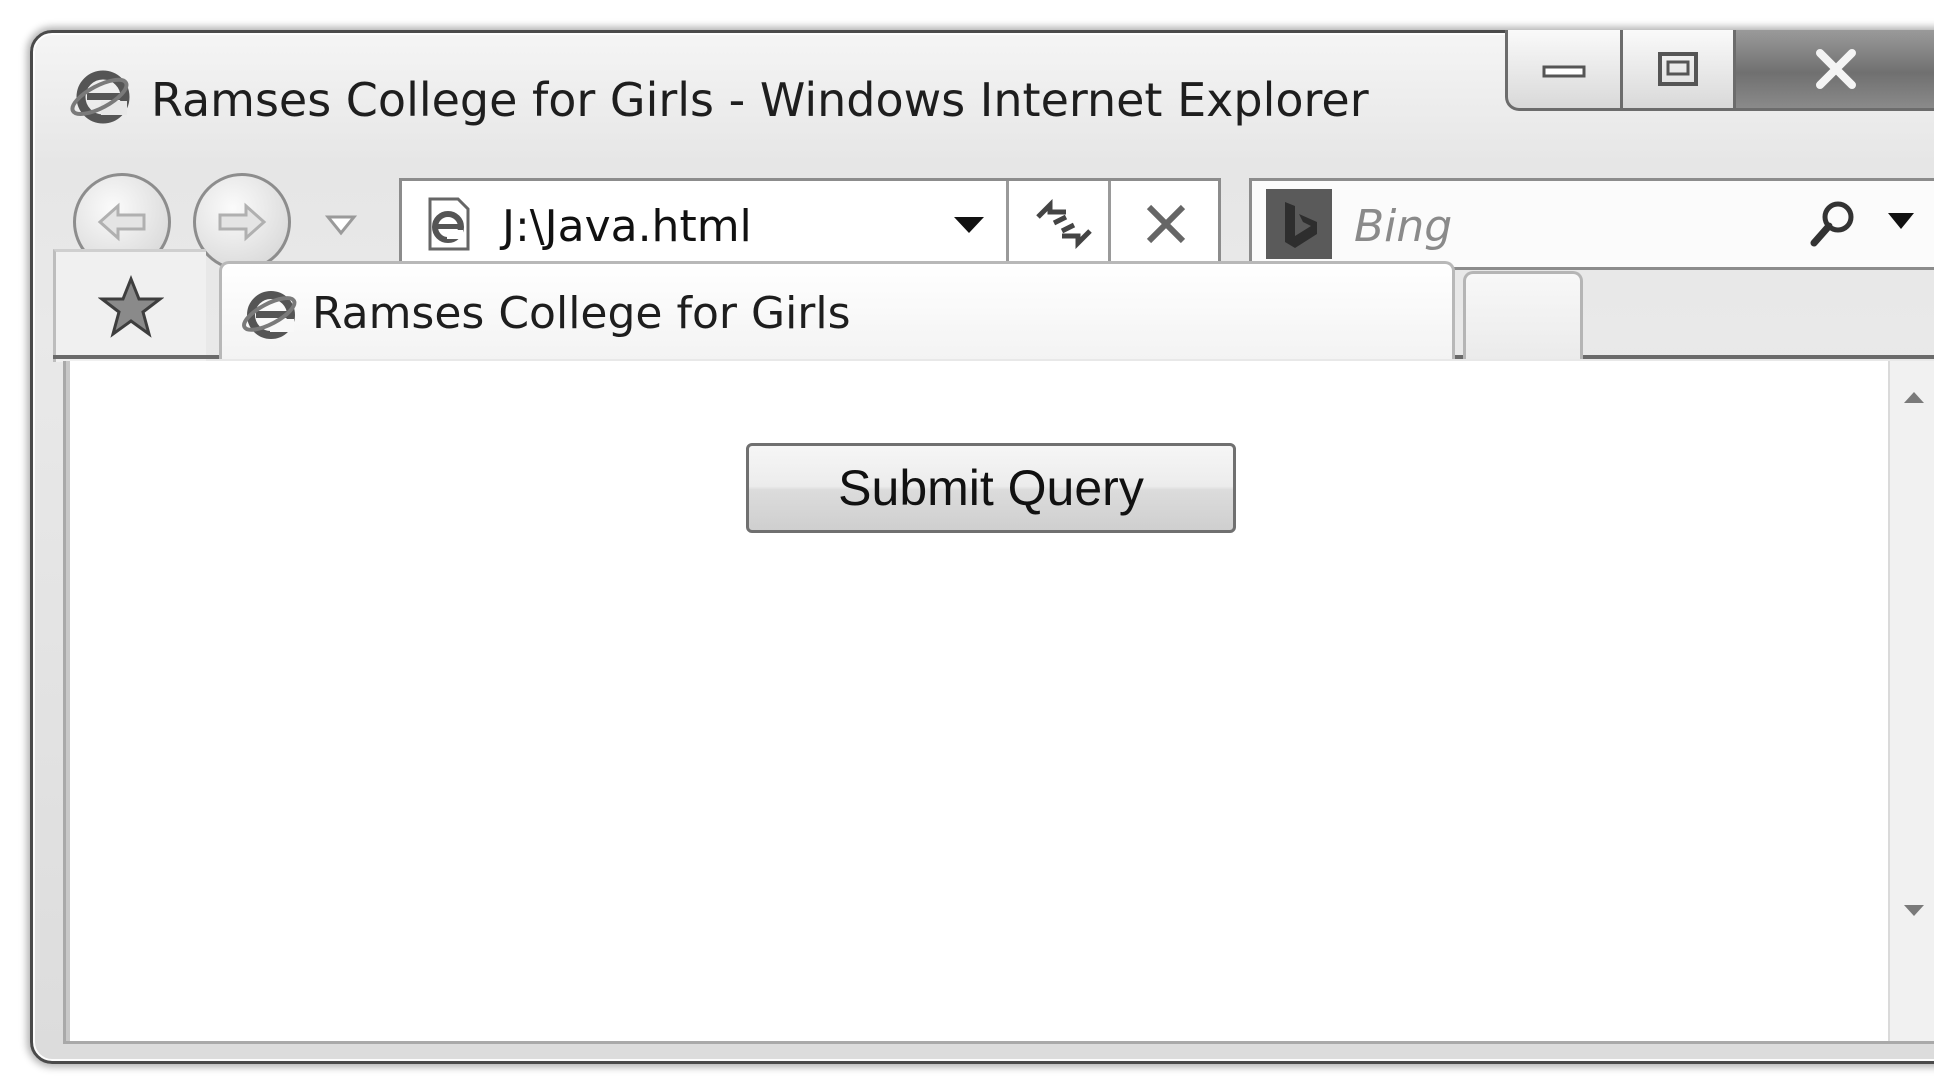  I want to click on bing-icon, so click(1299, 224).